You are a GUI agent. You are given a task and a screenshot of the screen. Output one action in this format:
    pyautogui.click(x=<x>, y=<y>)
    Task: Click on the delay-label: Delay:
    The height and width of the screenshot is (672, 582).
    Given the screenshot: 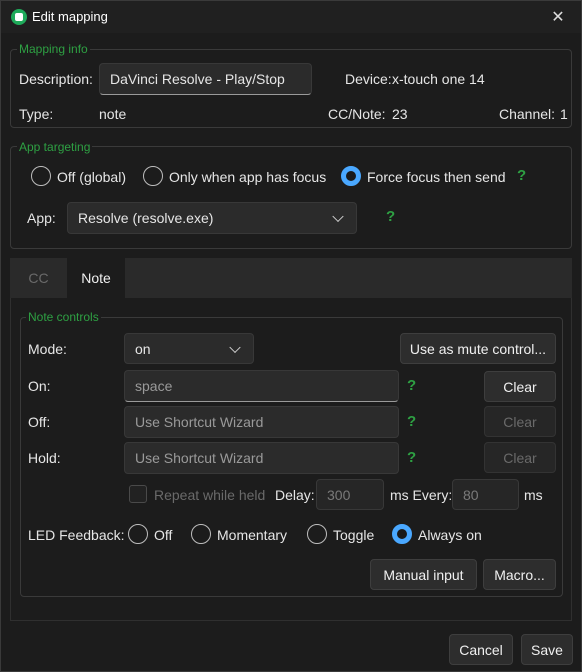 What is the action you would take?
    pyautogui.click(x=295, y=495)
    